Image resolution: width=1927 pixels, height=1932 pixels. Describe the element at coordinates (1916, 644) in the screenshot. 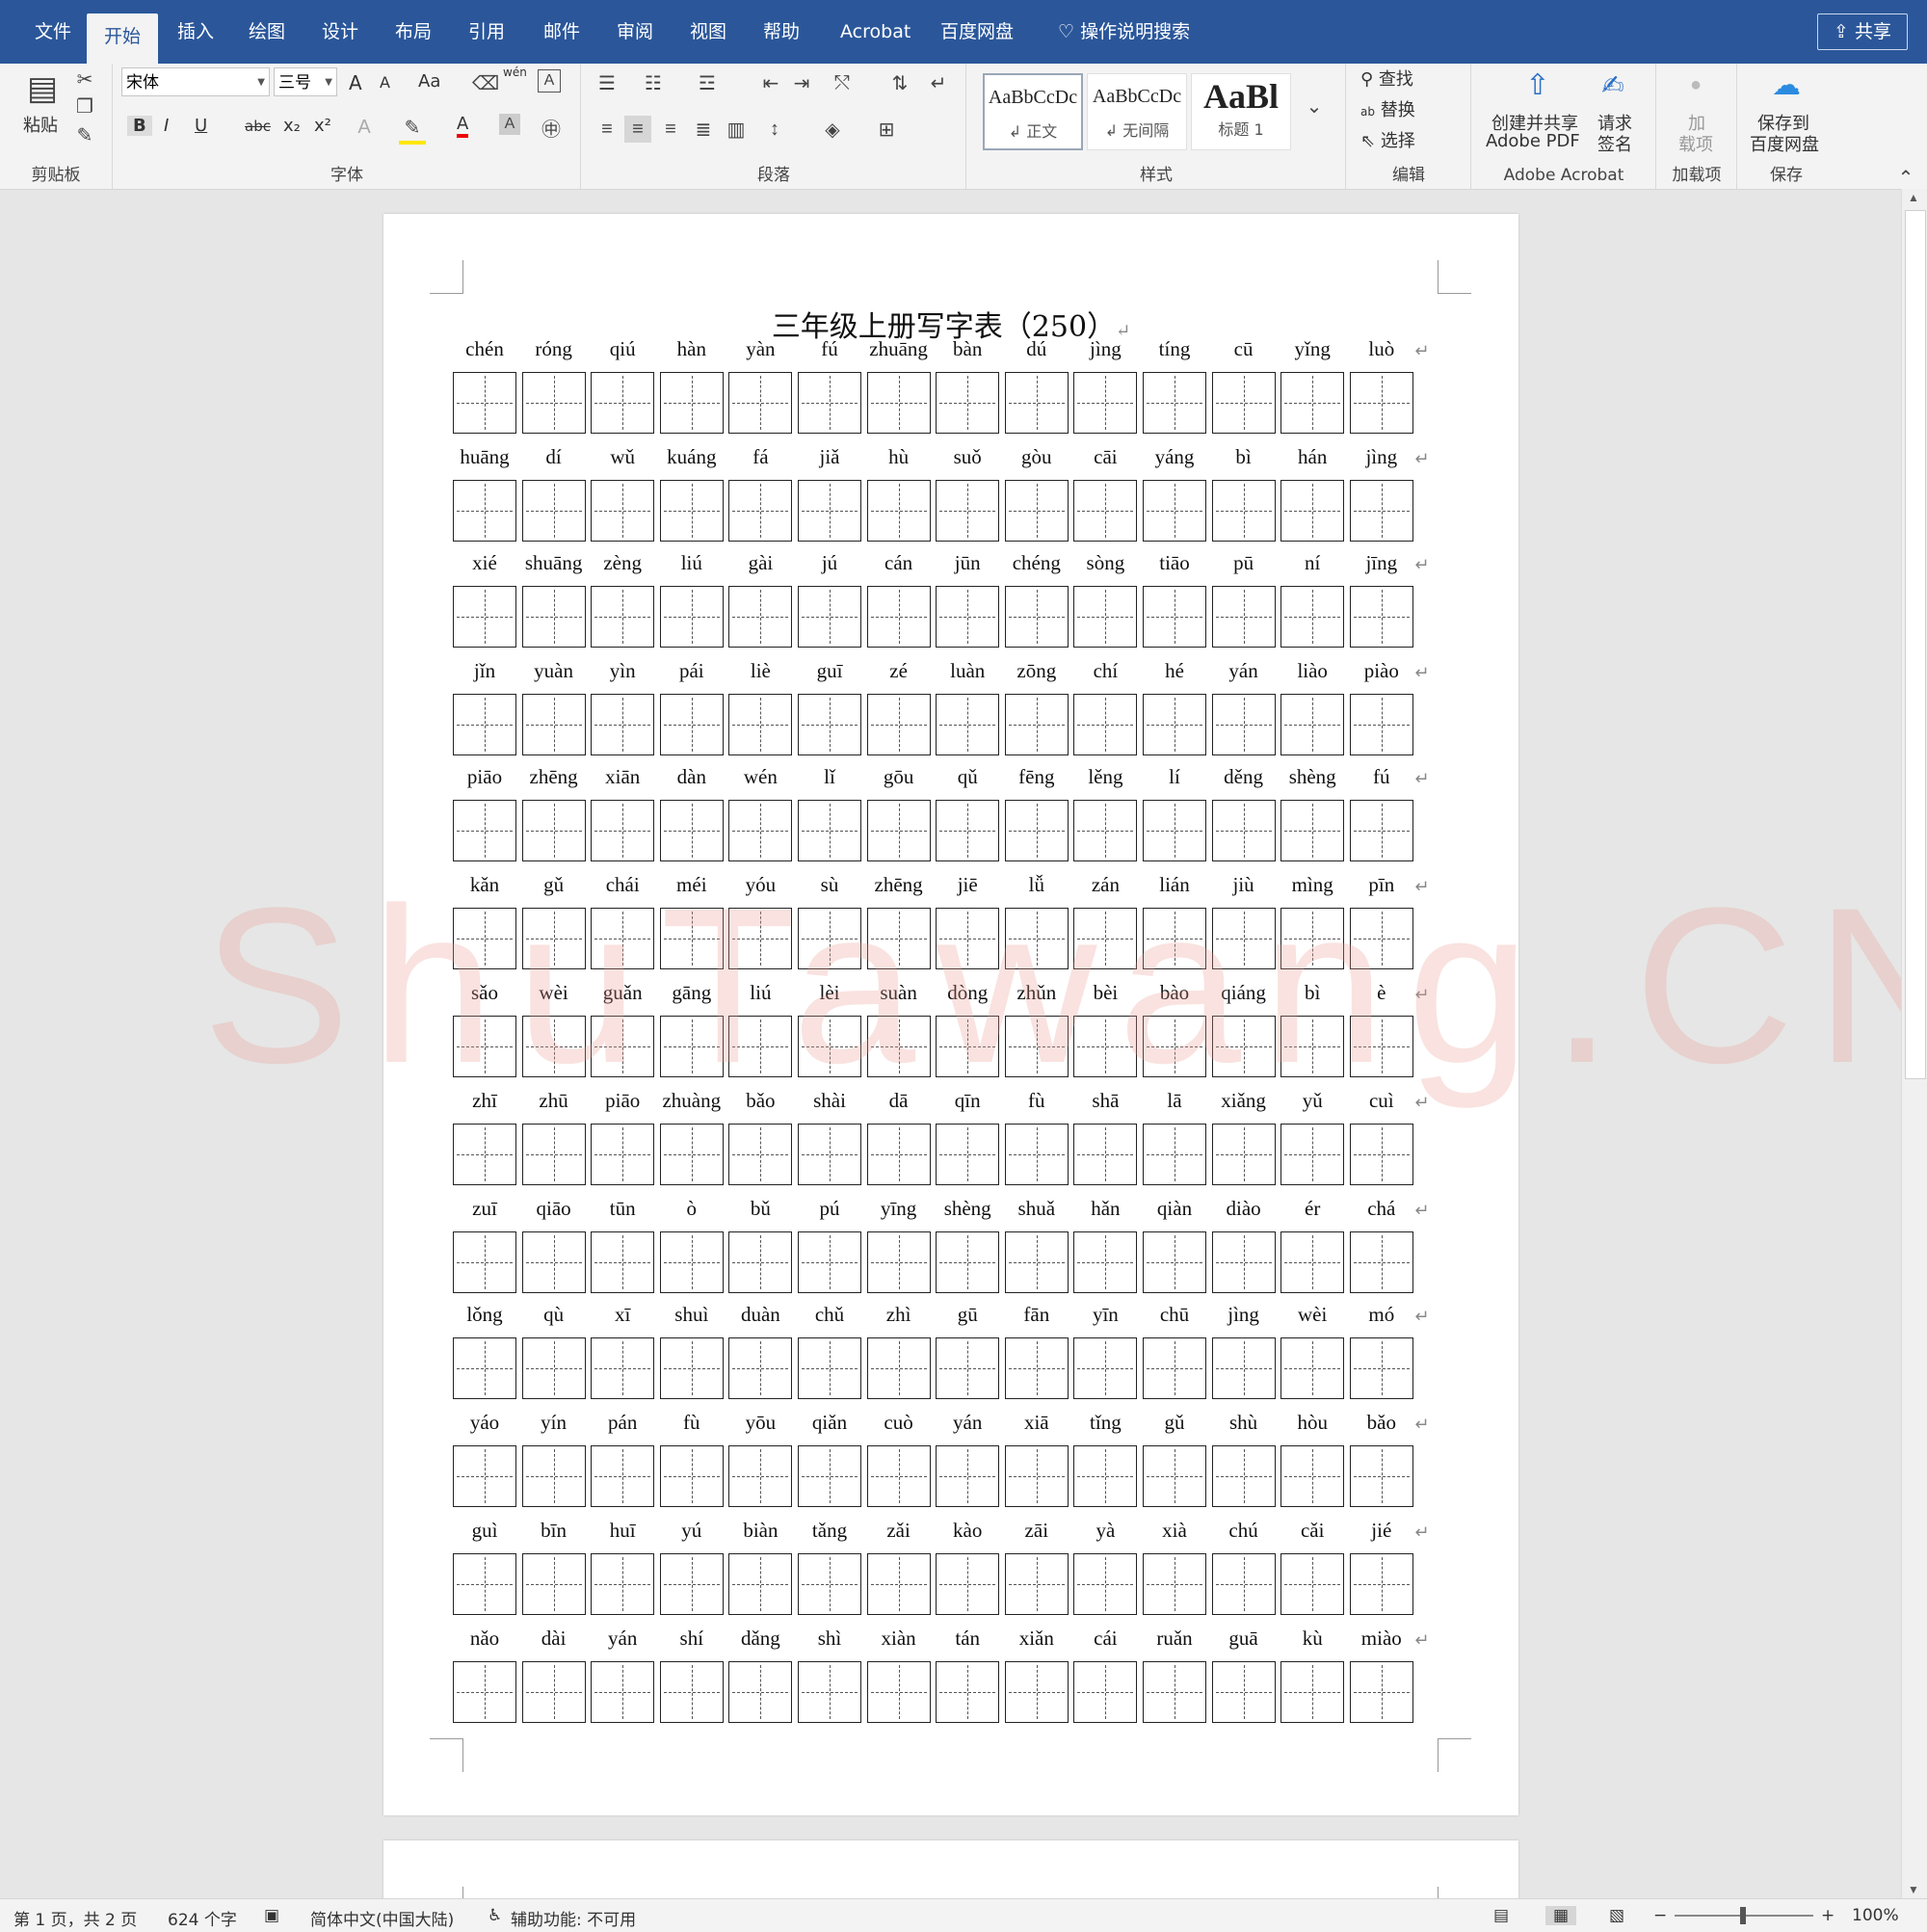

I see `scroll-thumb` at that location.